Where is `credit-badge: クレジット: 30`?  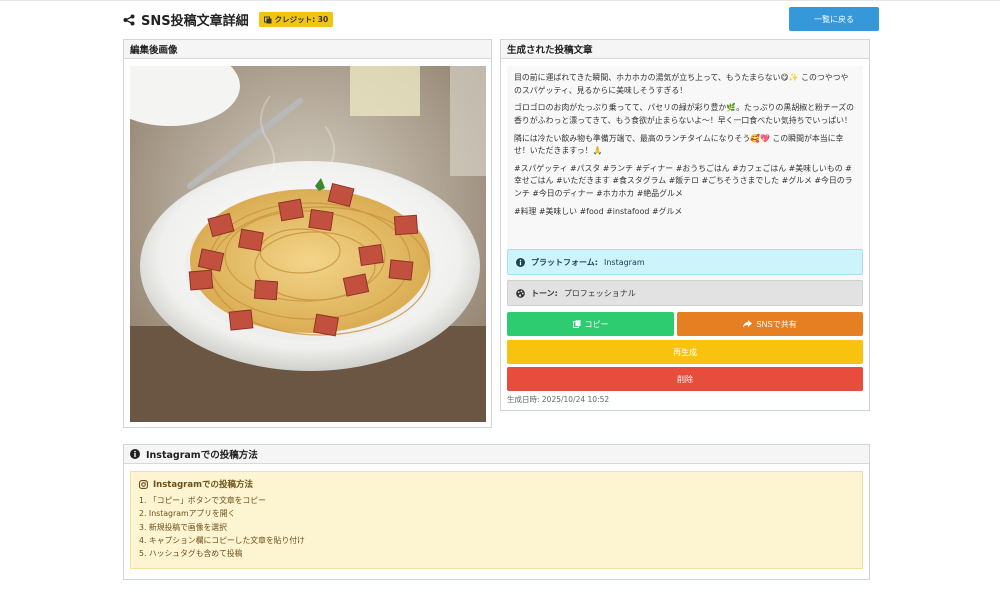 credit-badge: クレジット: 30 is located at coordinates (296, 19).